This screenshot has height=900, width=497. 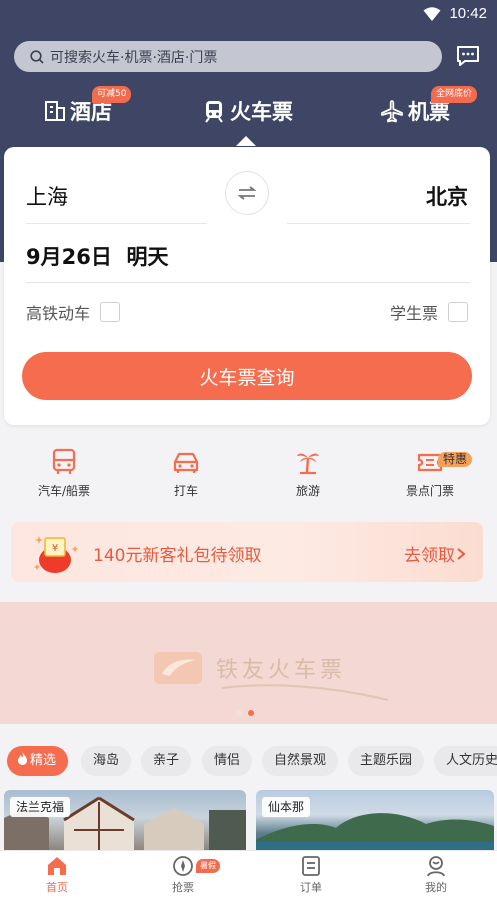 What do you see at coordinates (178, 668) in the screenshot?
I see `tieyou-logo` at bounding box center [178, 668].